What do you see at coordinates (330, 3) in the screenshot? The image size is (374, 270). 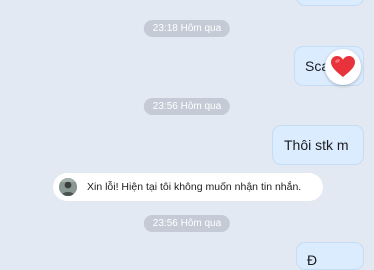 I see `message-bubble` at bounding box center [330, 3].